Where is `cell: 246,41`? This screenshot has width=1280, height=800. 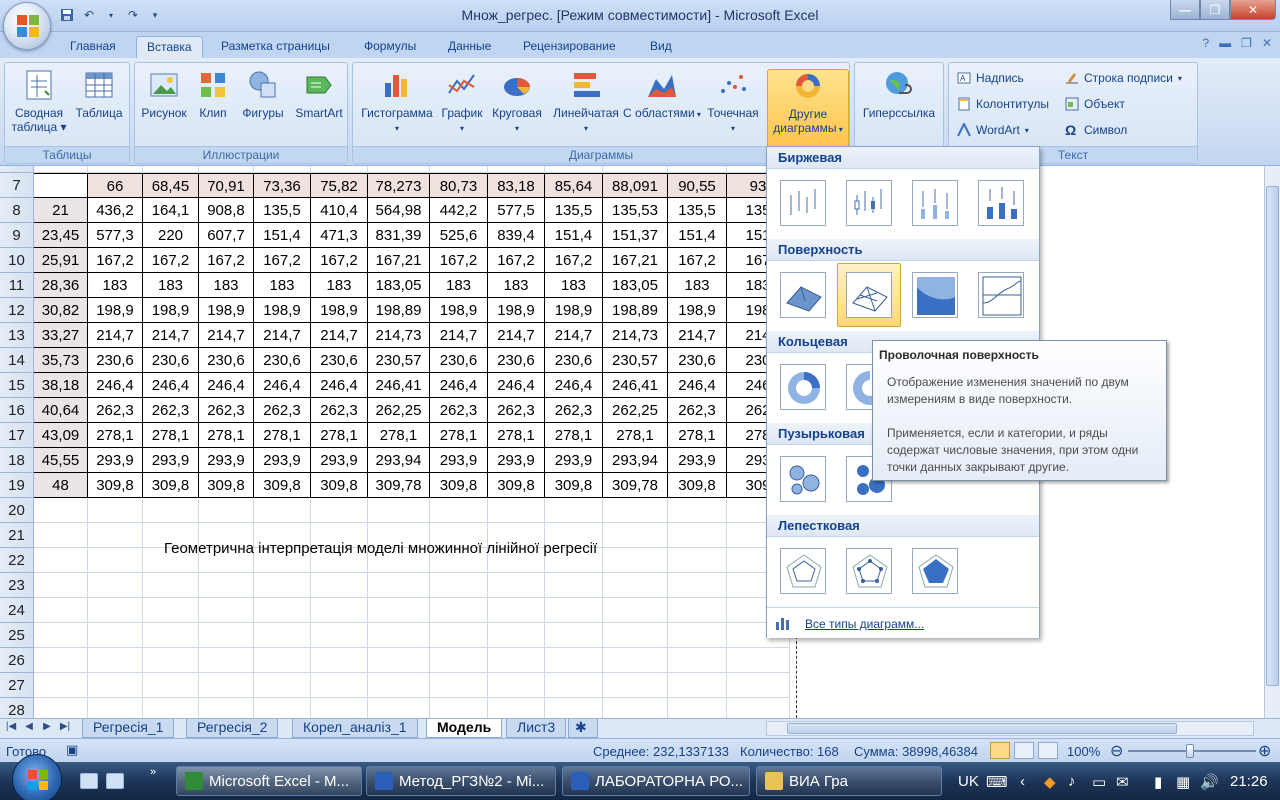 cell: 246,41 is located at coordinates (635, 385).